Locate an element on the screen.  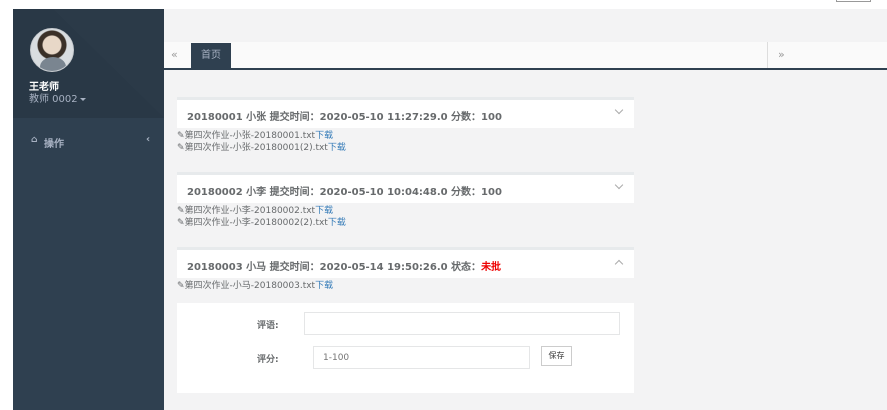
tab-scroll-right-button: » is located at coordinates (781, 54).